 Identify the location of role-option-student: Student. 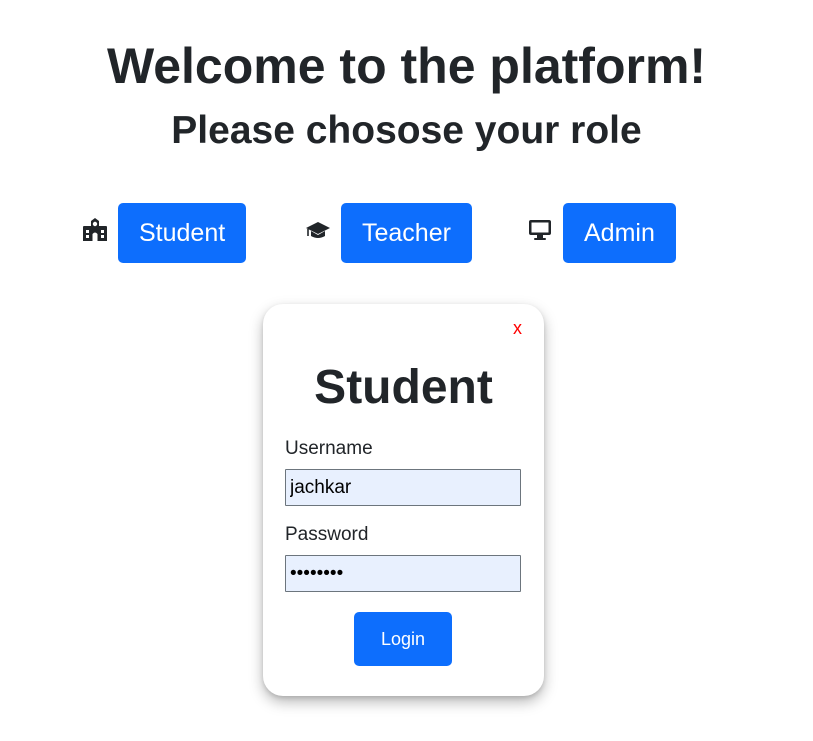
(164, 233).